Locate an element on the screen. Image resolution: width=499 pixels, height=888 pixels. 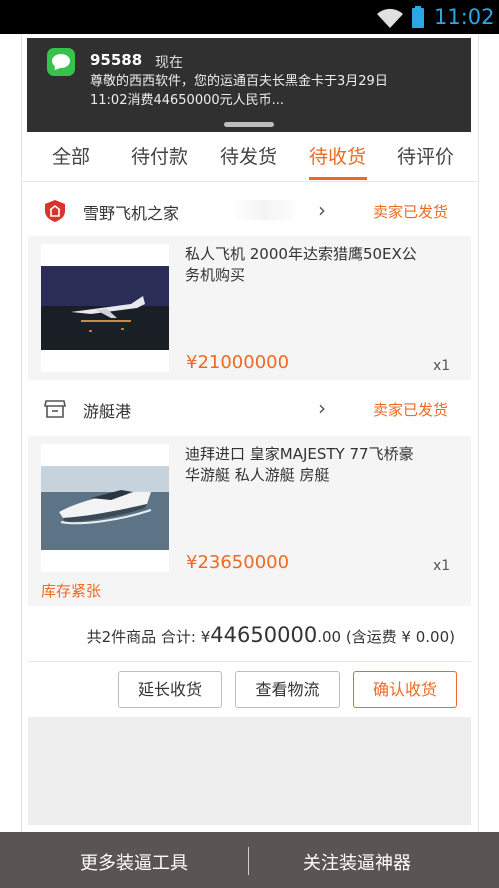
shop-row: 游艇港 › 卖家已发货 is located at coordinates (249, 408).